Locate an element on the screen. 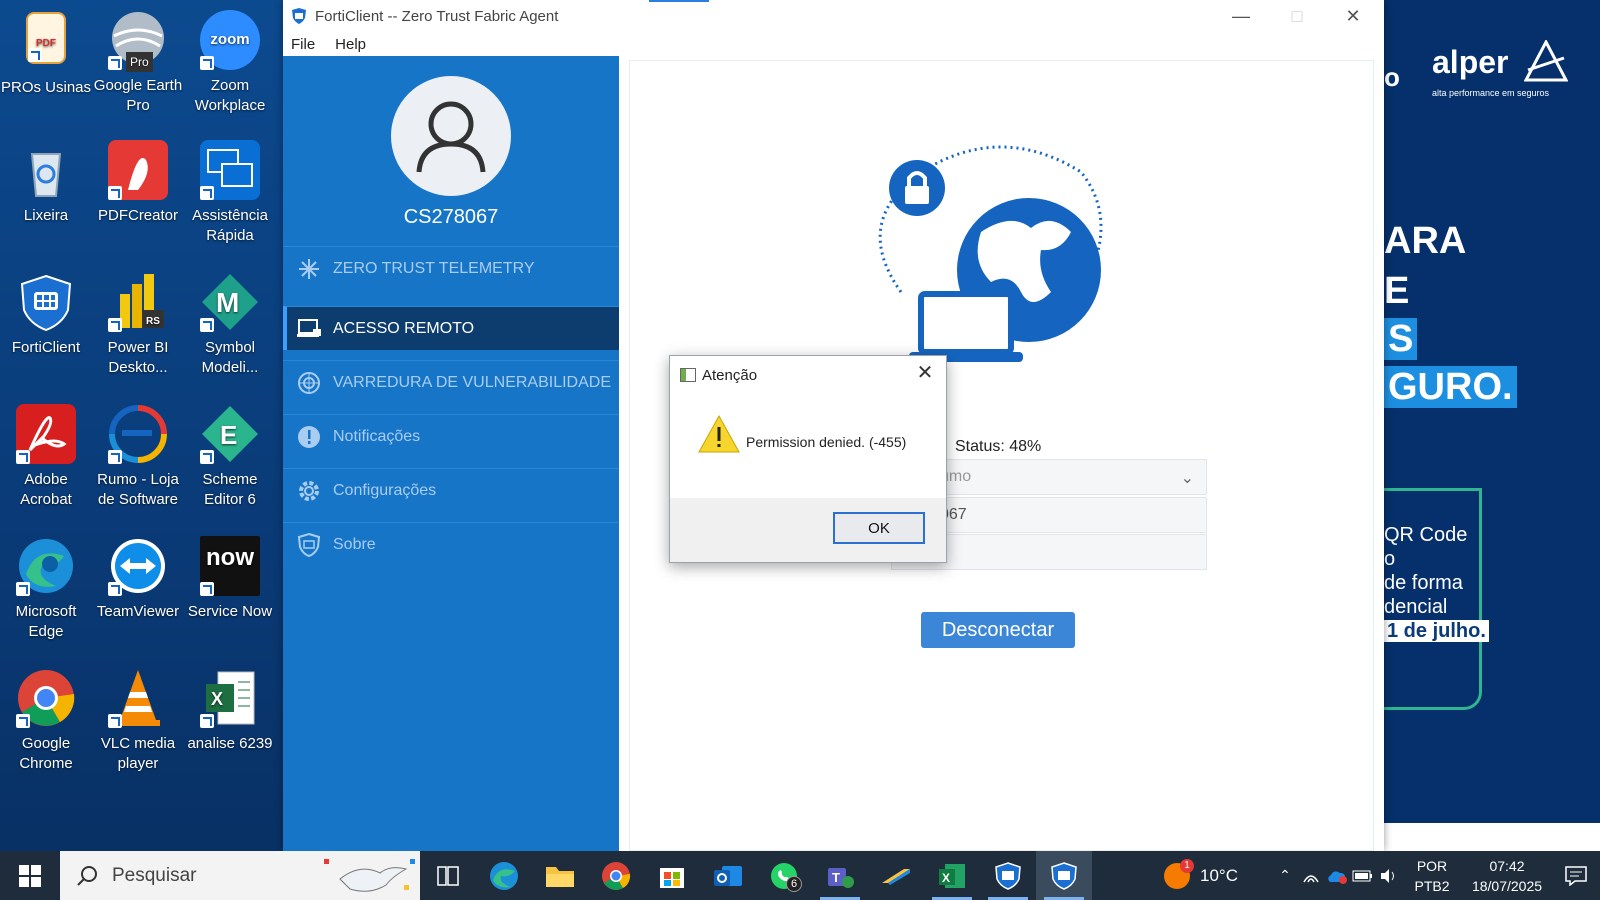 This screenshot has height=900, width=1600. taskbar-excel: X is located at coordinates (952, 875).